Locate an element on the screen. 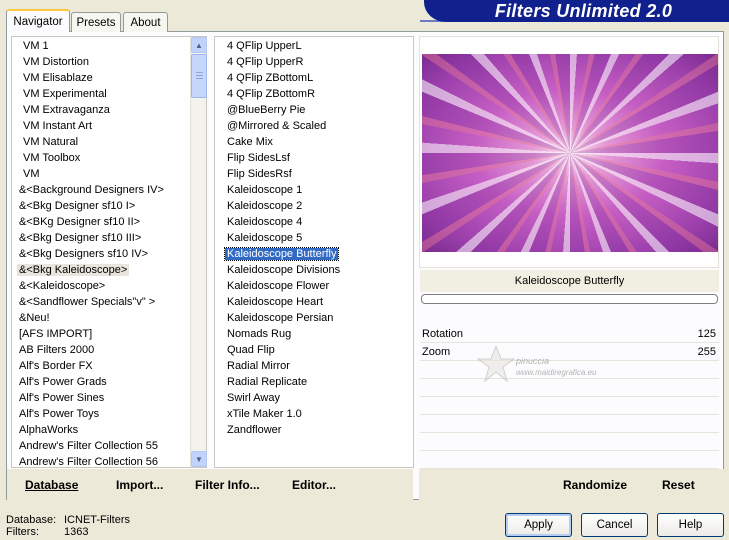  filter-item: Flip SidesRsf is located at coordinates (316, 174).